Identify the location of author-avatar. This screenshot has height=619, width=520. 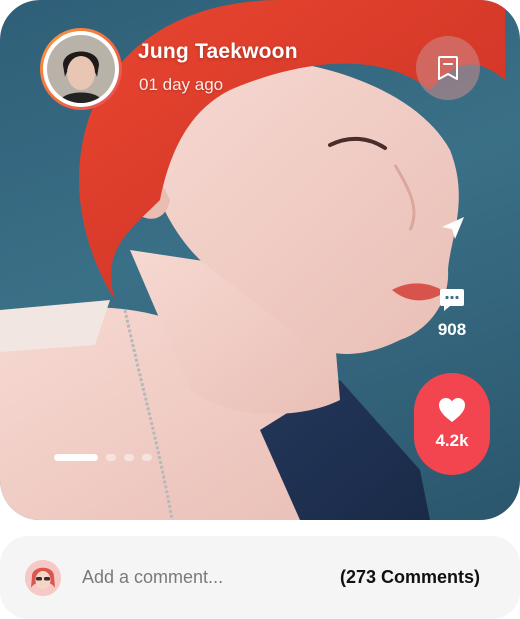
(81, 69).